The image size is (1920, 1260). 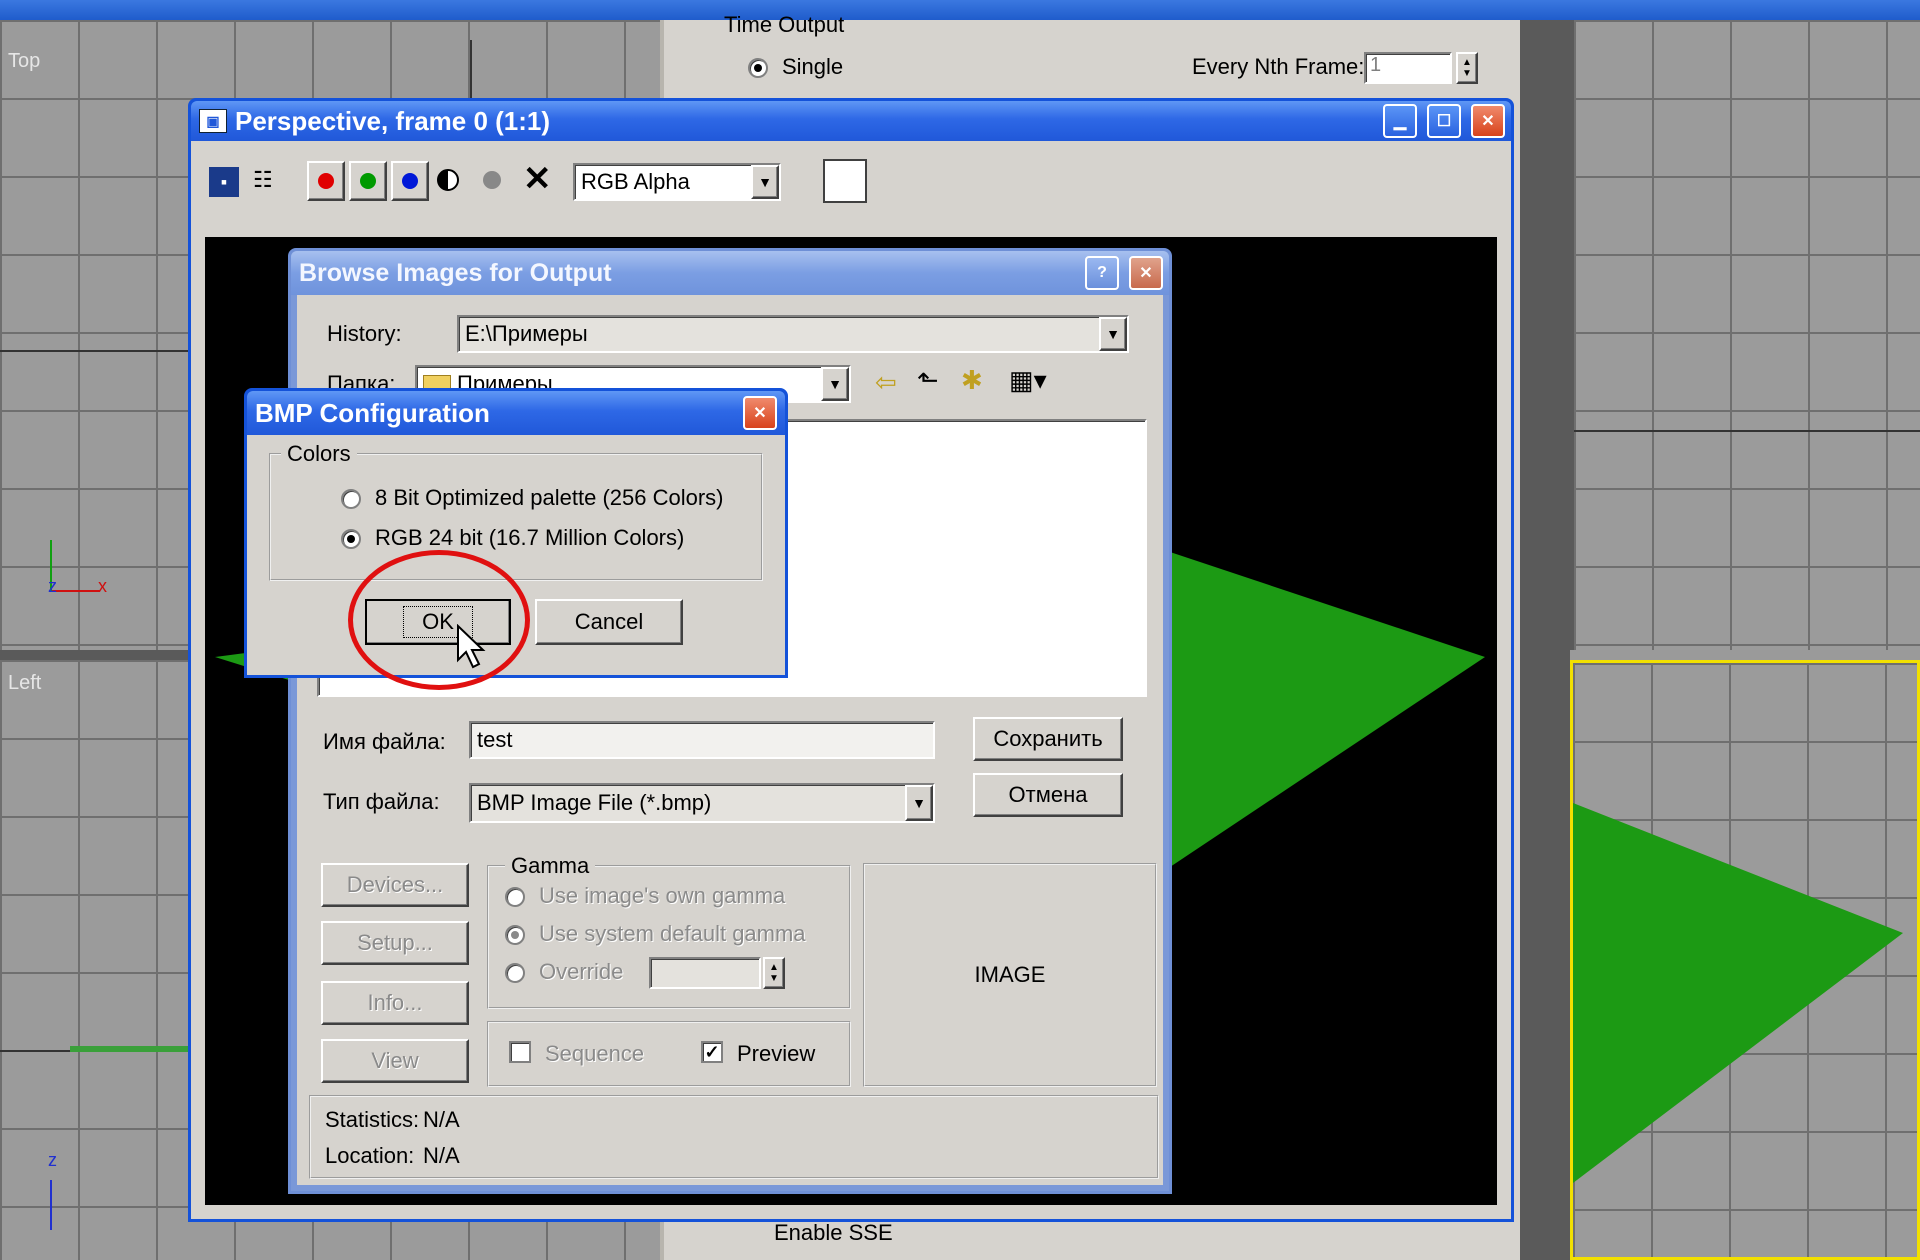 What do you see at coordinates (75, 591) in the screenshot?
I see `axis-x-line` at bounding box center [75, 591].